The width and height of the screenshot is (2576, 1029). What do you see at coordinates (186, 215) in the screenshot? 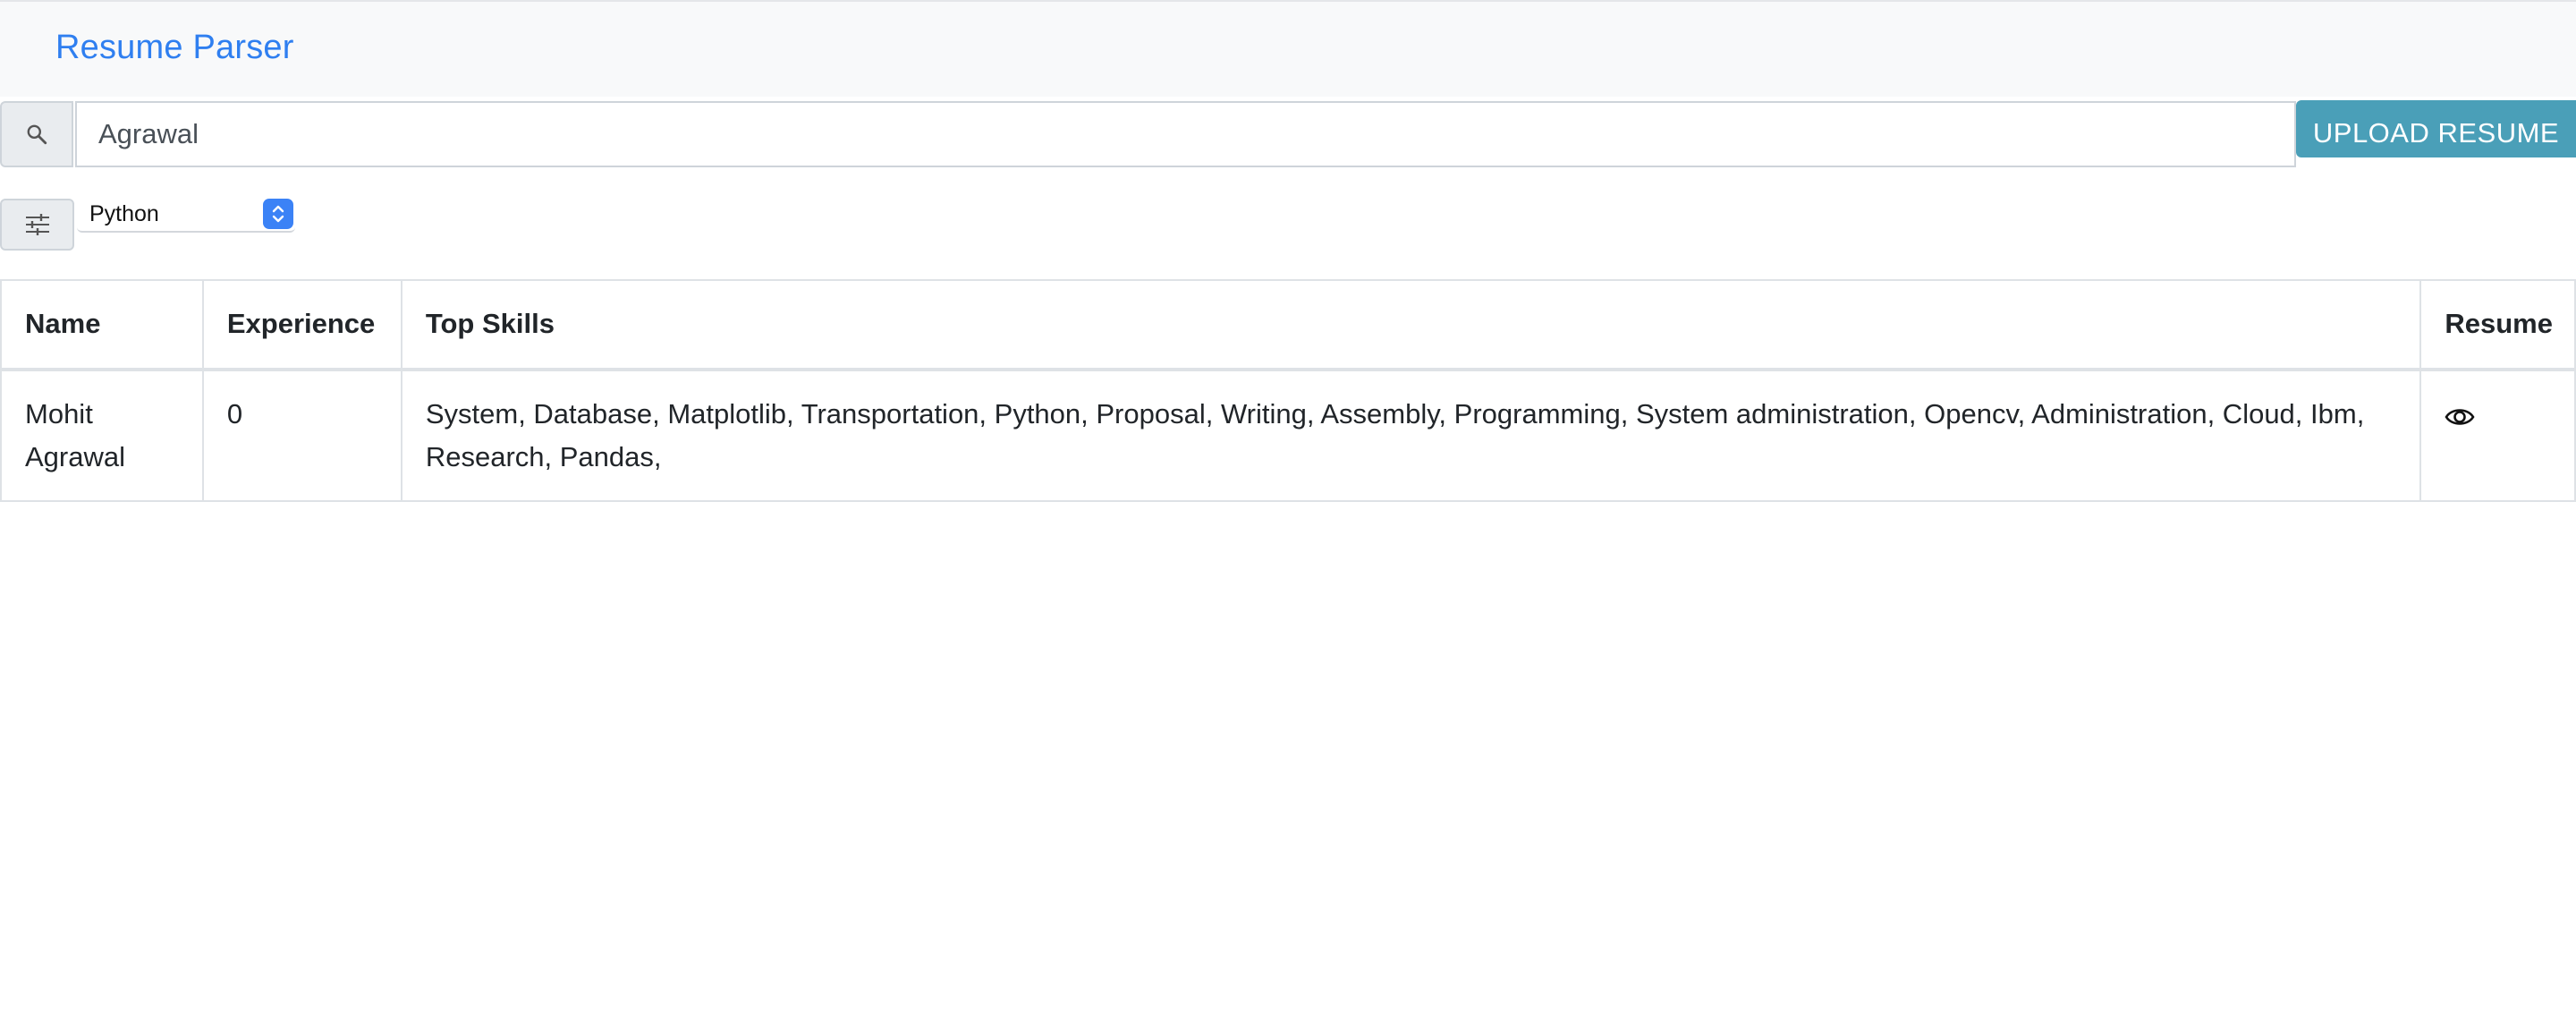
I see `skill-filter-select: Python` at bounding box center [186, 215].